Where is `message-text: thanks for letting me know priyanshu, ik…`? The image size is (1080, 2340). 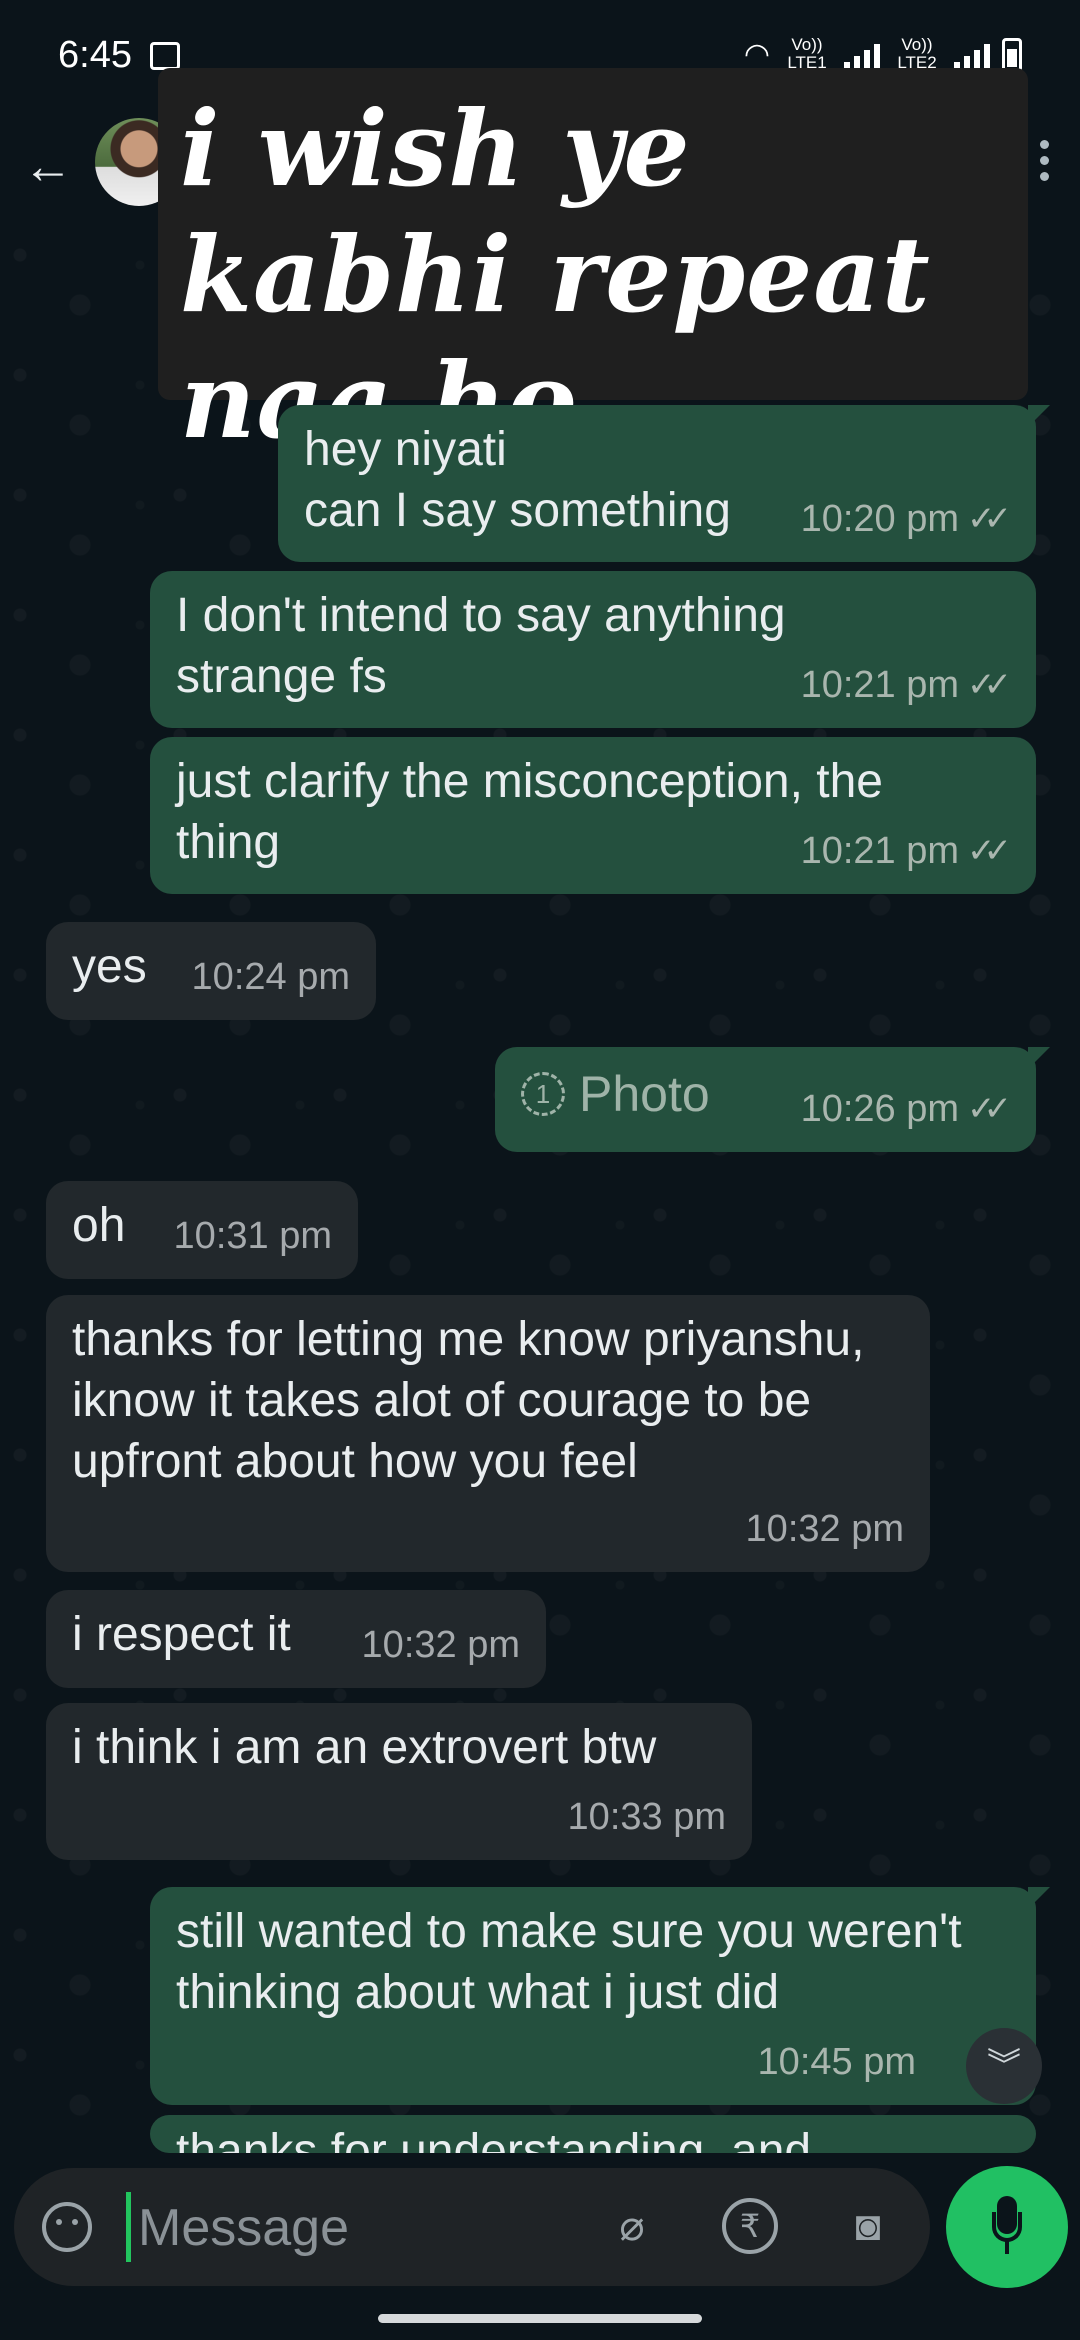
message-text: thanks for letting me know priyanshu, ik… is located at coordinates (468, 1400).